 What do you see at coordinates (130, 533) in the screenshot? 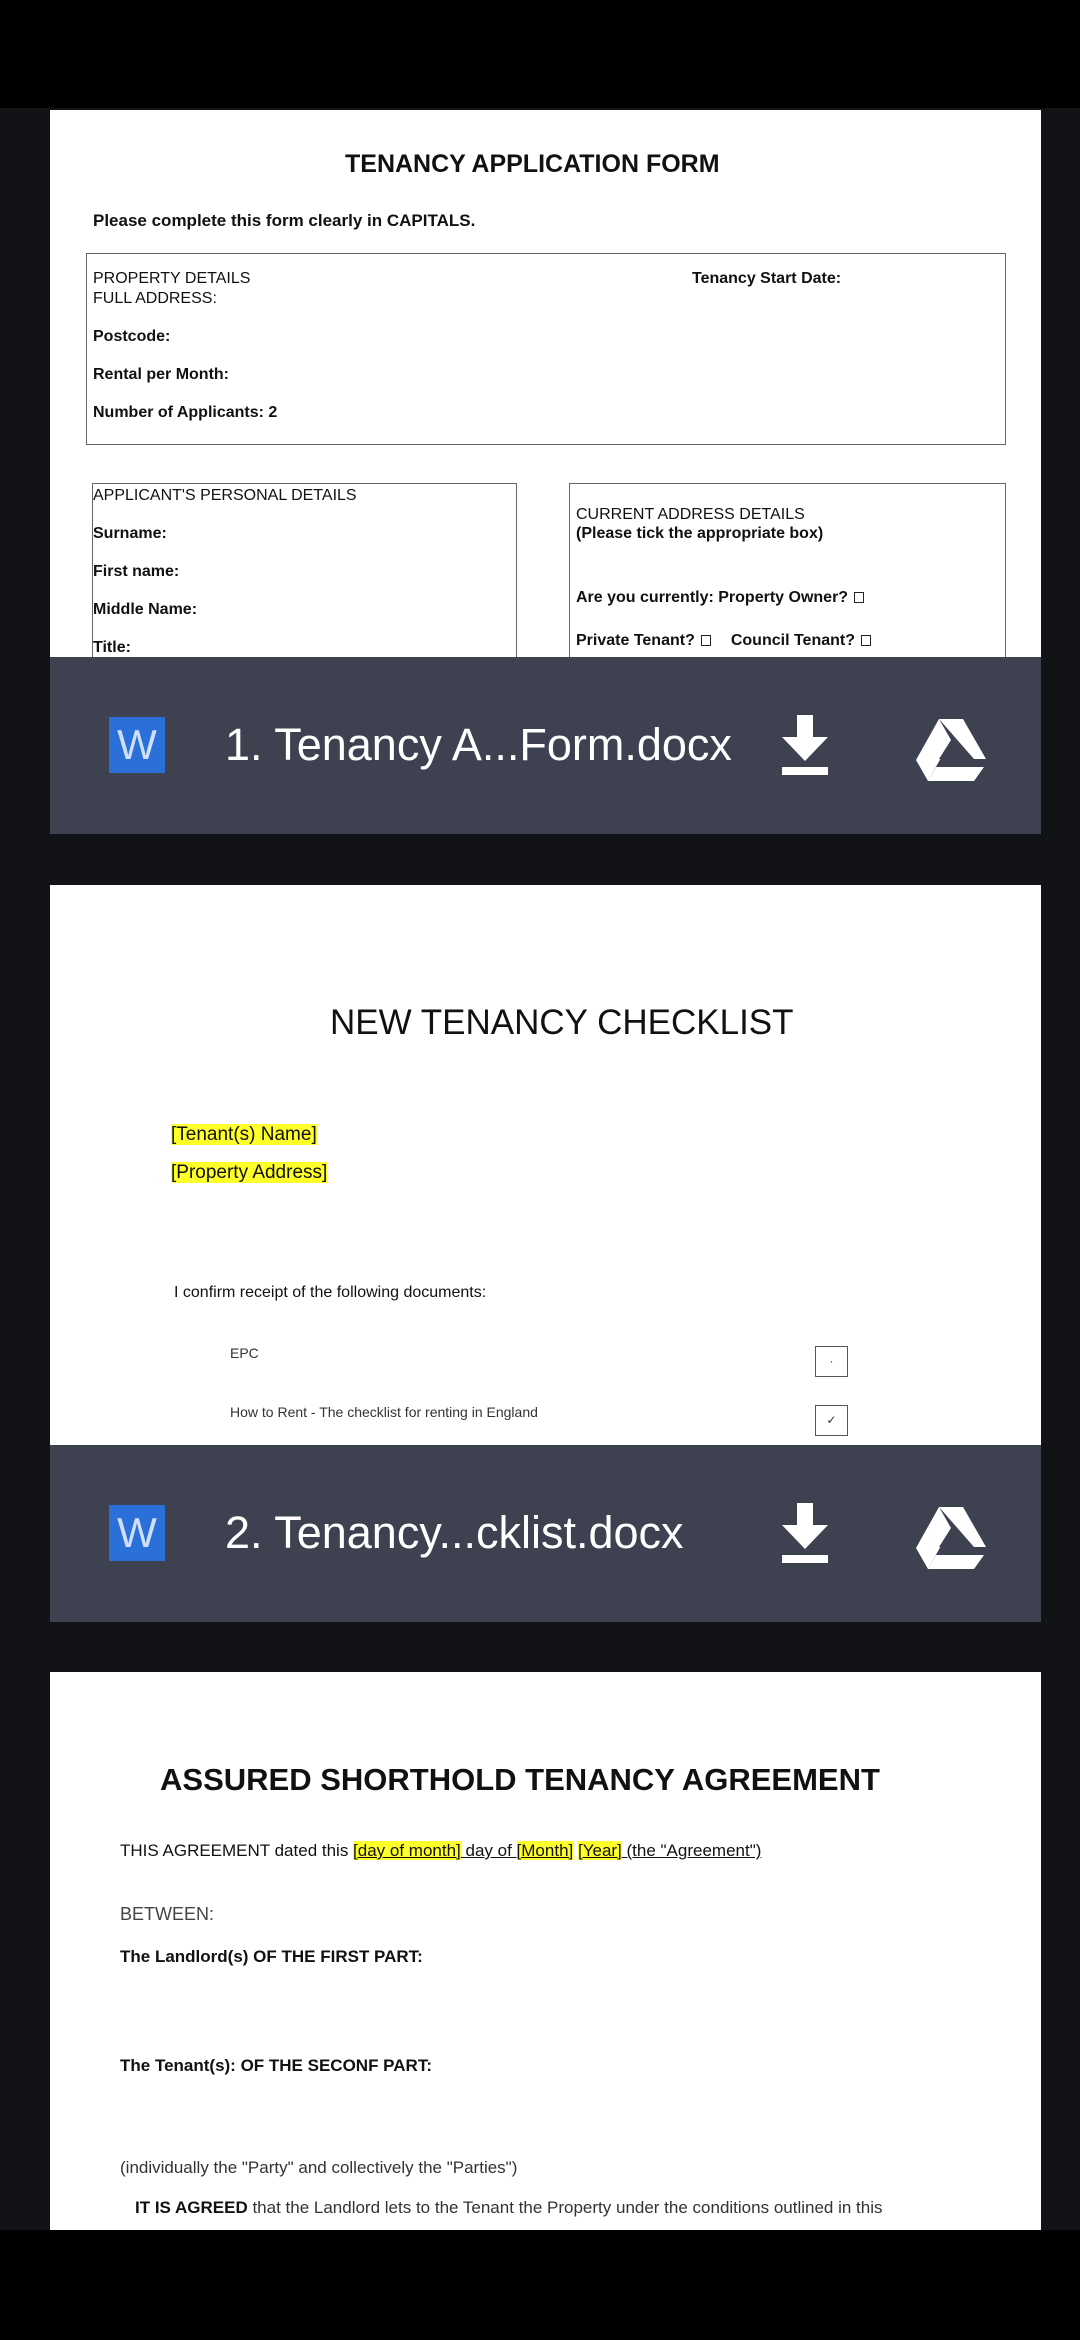
I see `surname-label: Surname:` at bounding box center [130, 533].